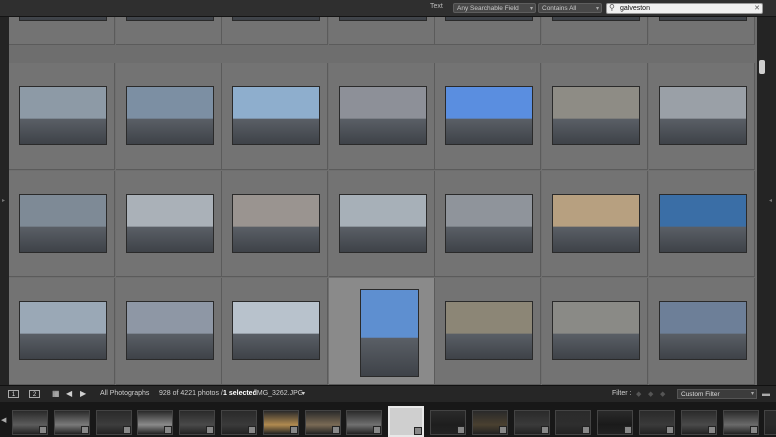 Image resolution: width=776 pixels, height=437 pixels. I want to click on filter-color-icon: ◆, so click(662, 394).